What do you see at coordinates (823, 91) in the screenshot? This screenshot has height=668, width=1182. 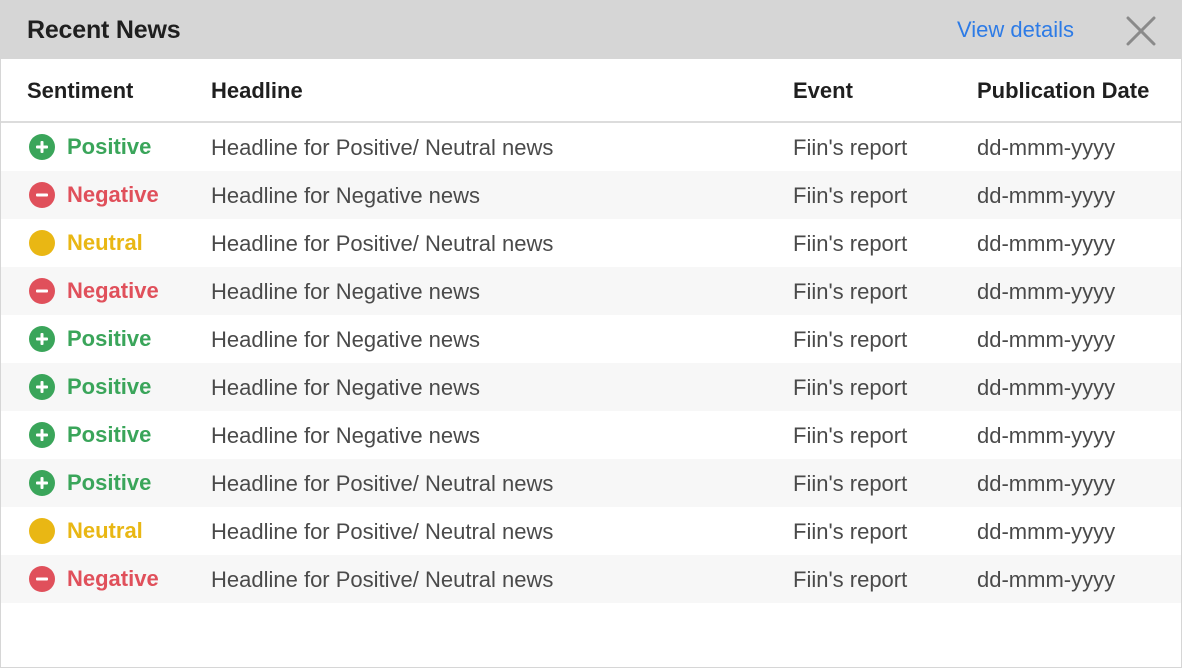 I see `column-header-event: Event` at bounding box center [823, 91].